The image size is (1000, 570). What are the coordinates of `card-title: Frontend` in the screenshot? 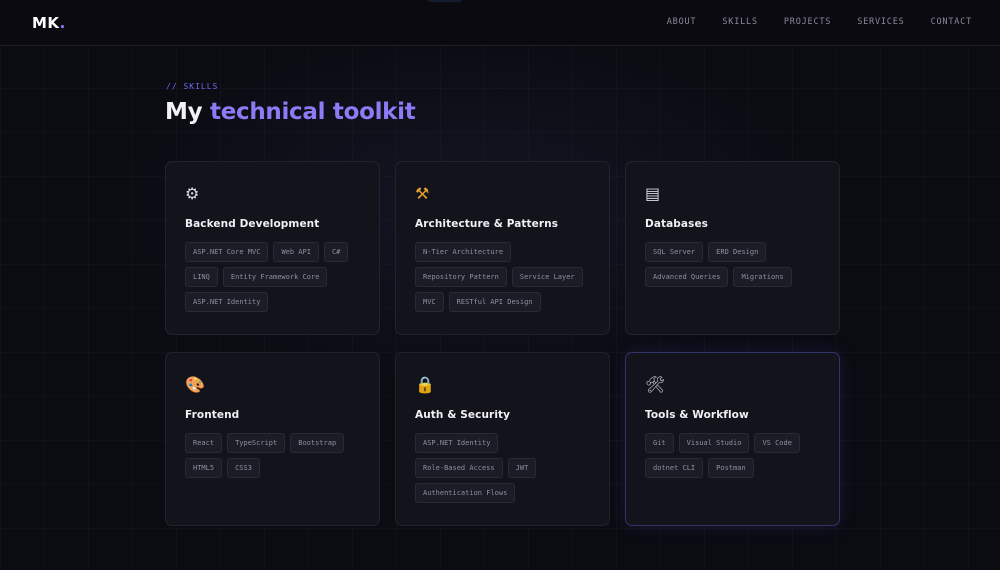 It's located at (212, 415).